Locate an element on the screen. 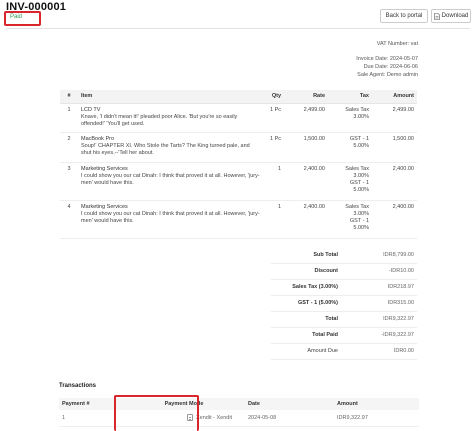  totals-row: Amount Due IDR0.00 is located at coordinates (344, 351).